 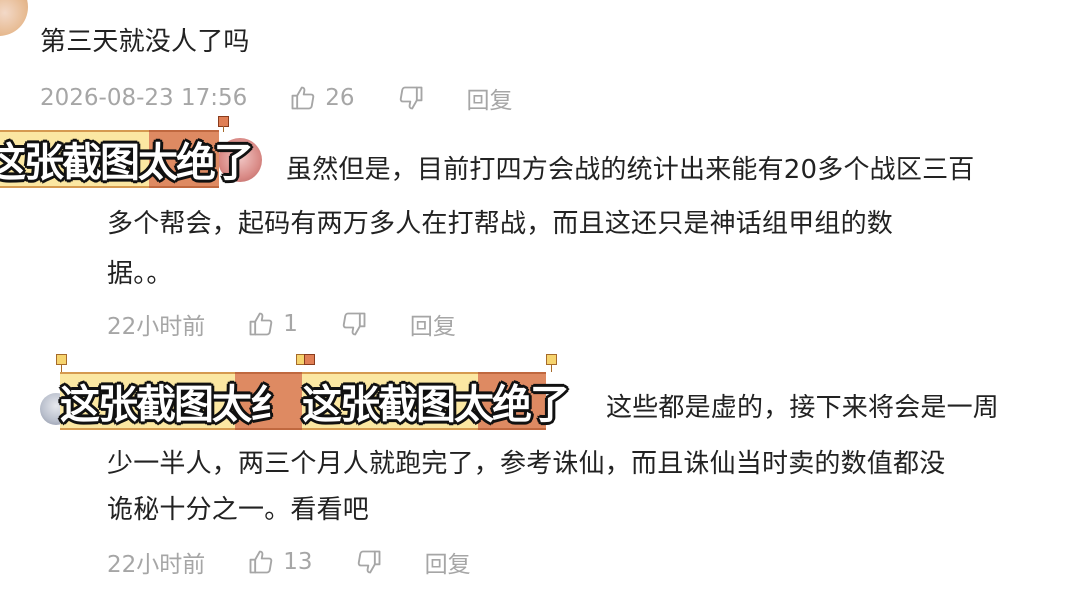 I want to click on comment-text-line: 虽然但是，目前打四方会战的统计出来能有20多个战区三百, so click(x=630, y=170).